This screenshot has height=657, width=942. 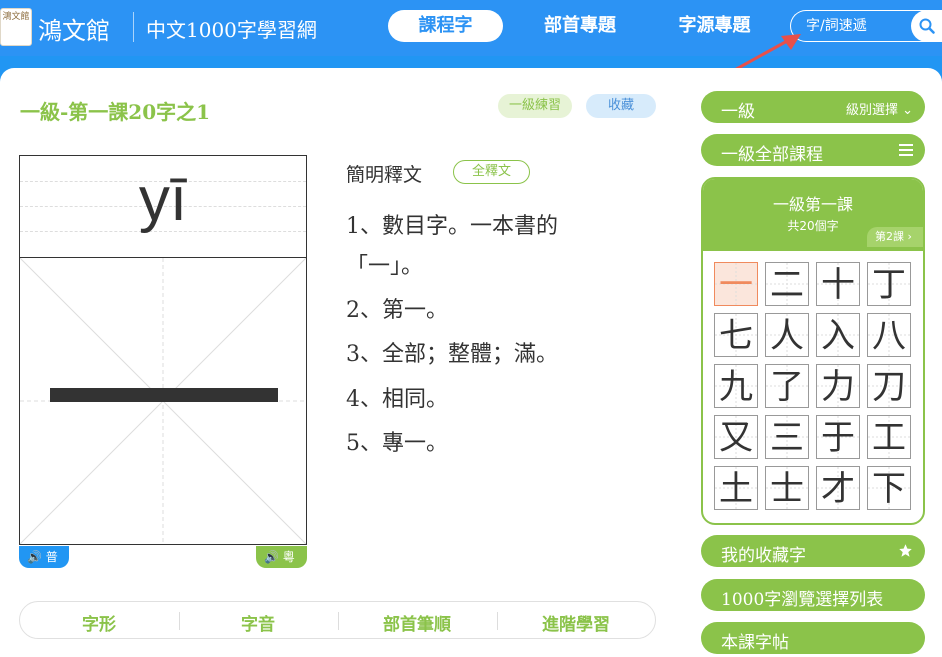 I want to click on audio-label: 粵, so click(x=288, y=557).